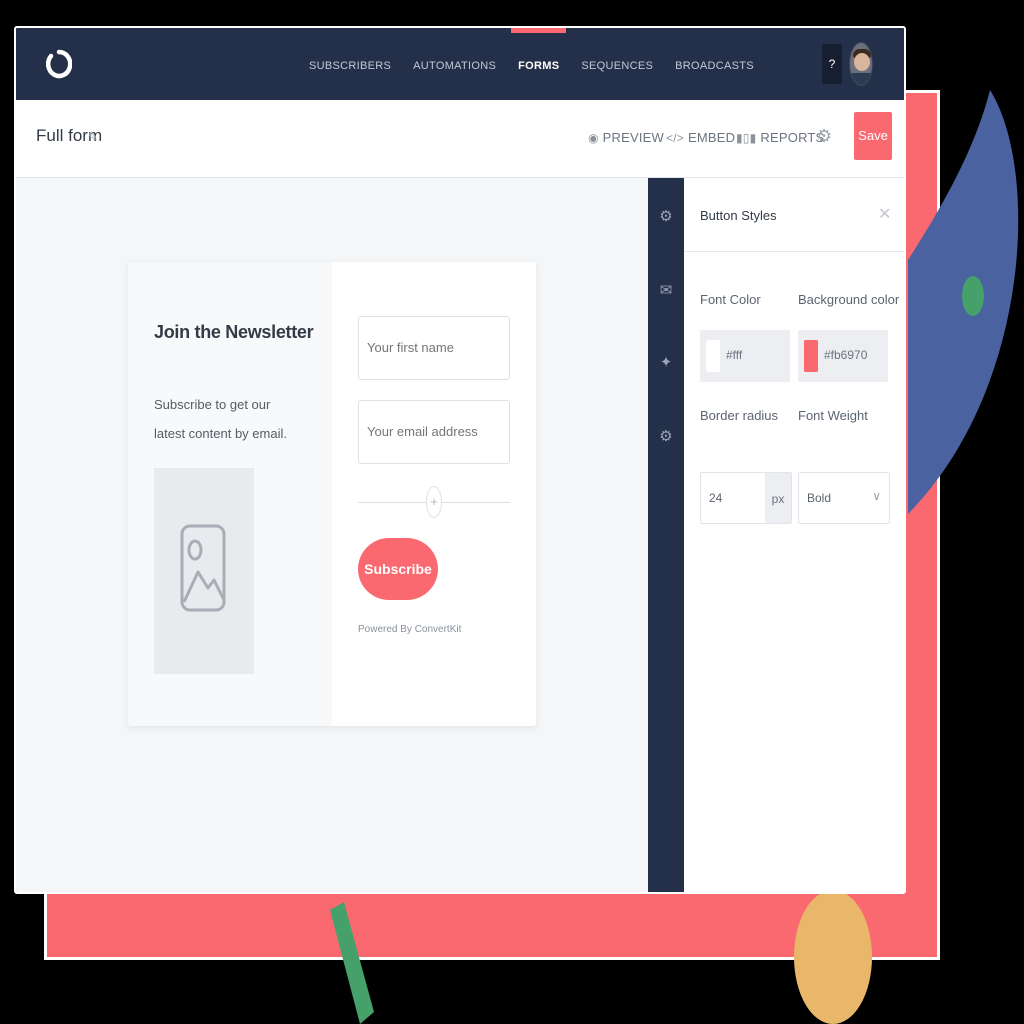  What do you see at coordinates (832, 64) in the screenshot?
I see `help-button: ?` at bounding box center [832, 64].